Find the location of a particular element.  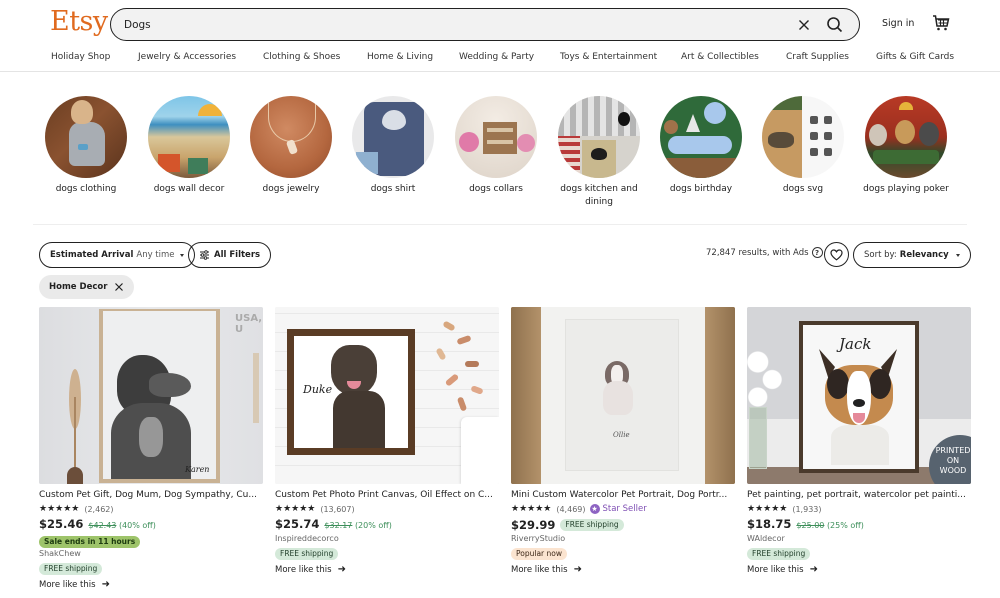

category-dogs-jewelry: dogs jewelry is located at coordinates (291, 146).